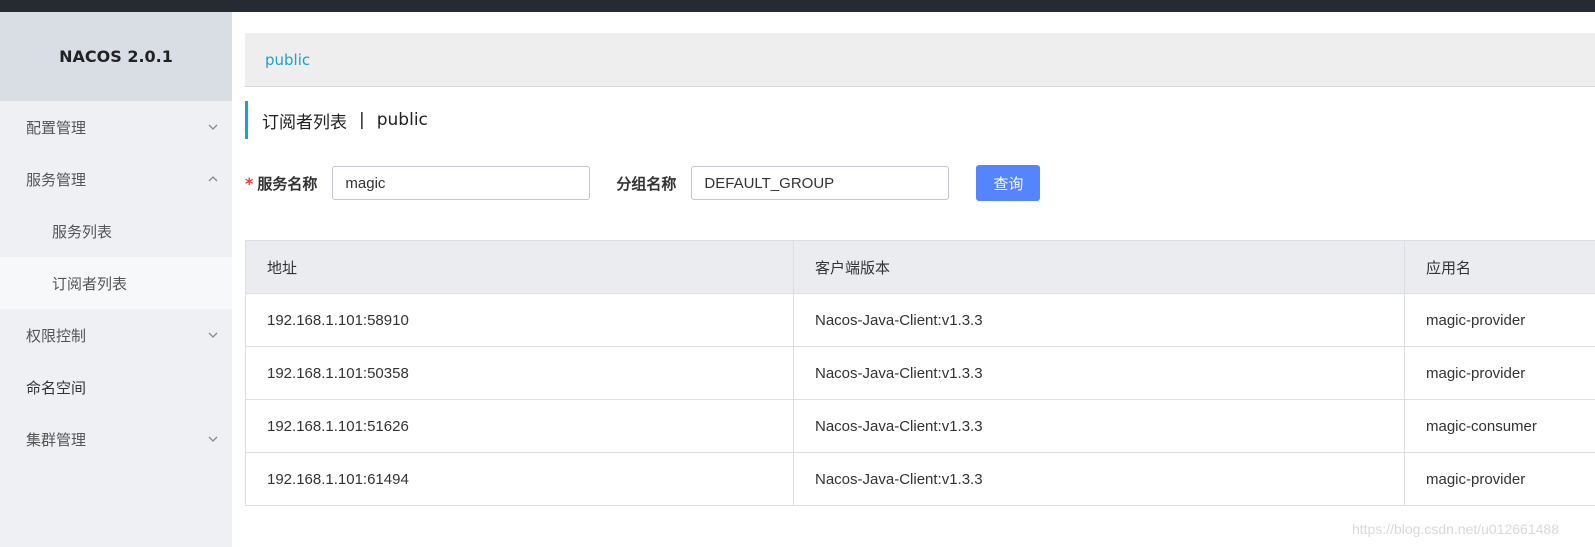 The height and width of the screenshot is (547, 1595). I want to click on cell-address: 192.168.1.101:61494, so click(519, 479).